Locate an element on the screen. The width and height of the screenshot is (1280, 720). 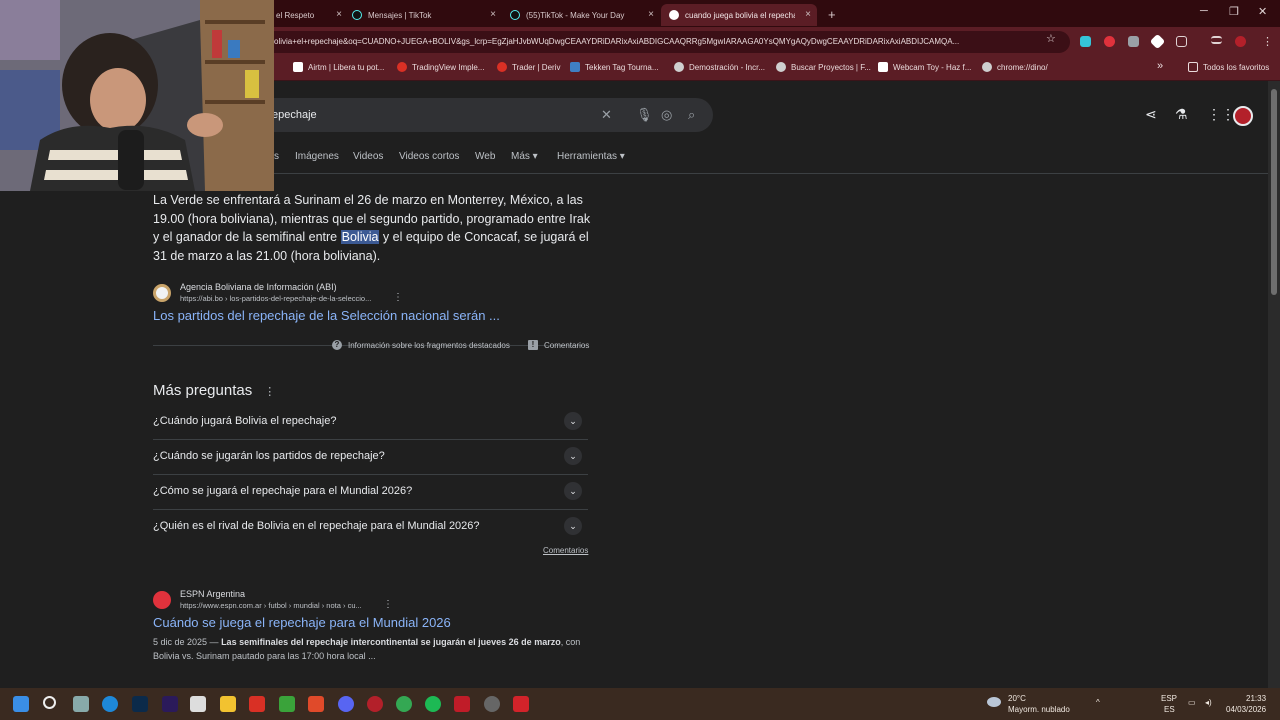
volume-icon: ◂) is located at coordinates (1208, 702).